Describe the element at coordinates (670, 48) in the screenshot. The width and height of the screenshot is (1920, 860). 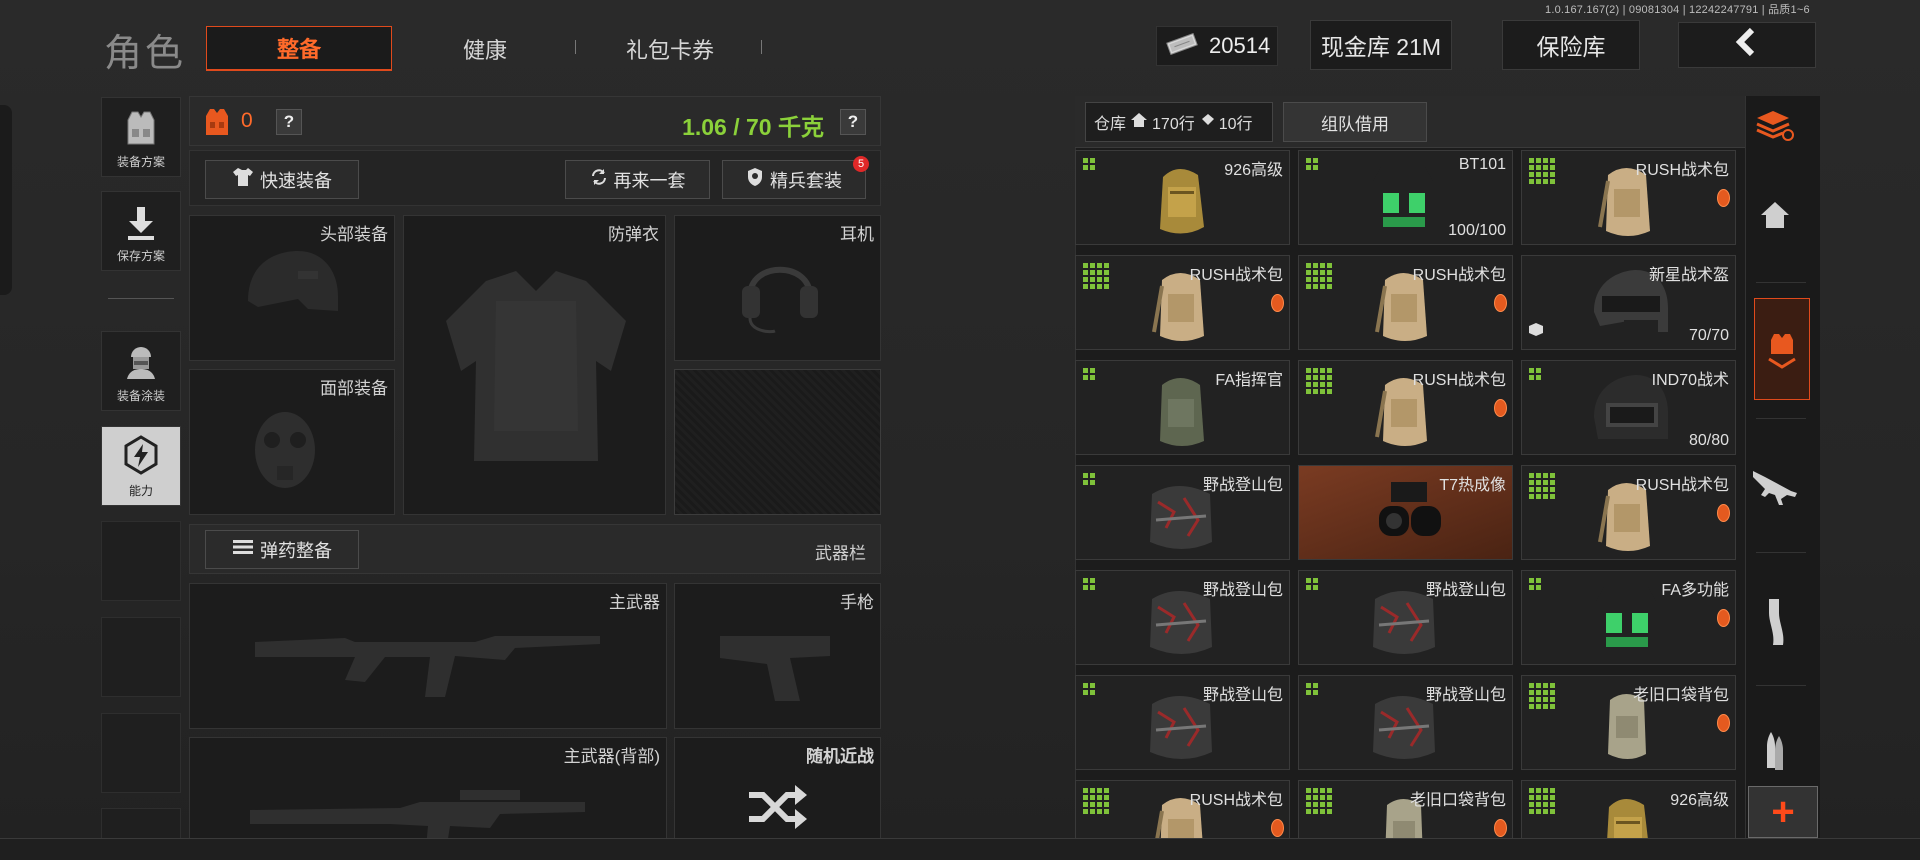
I see `tab-gift-cards: 礼包卡券` at that location.